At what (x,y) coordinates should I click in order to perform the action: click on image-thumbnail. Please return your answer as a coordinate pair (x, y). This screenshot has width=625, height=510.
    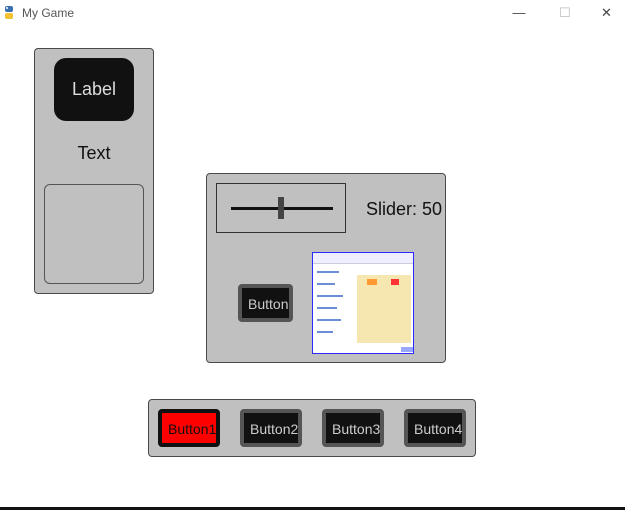
    Looking at the image, I should click on (363, 303).